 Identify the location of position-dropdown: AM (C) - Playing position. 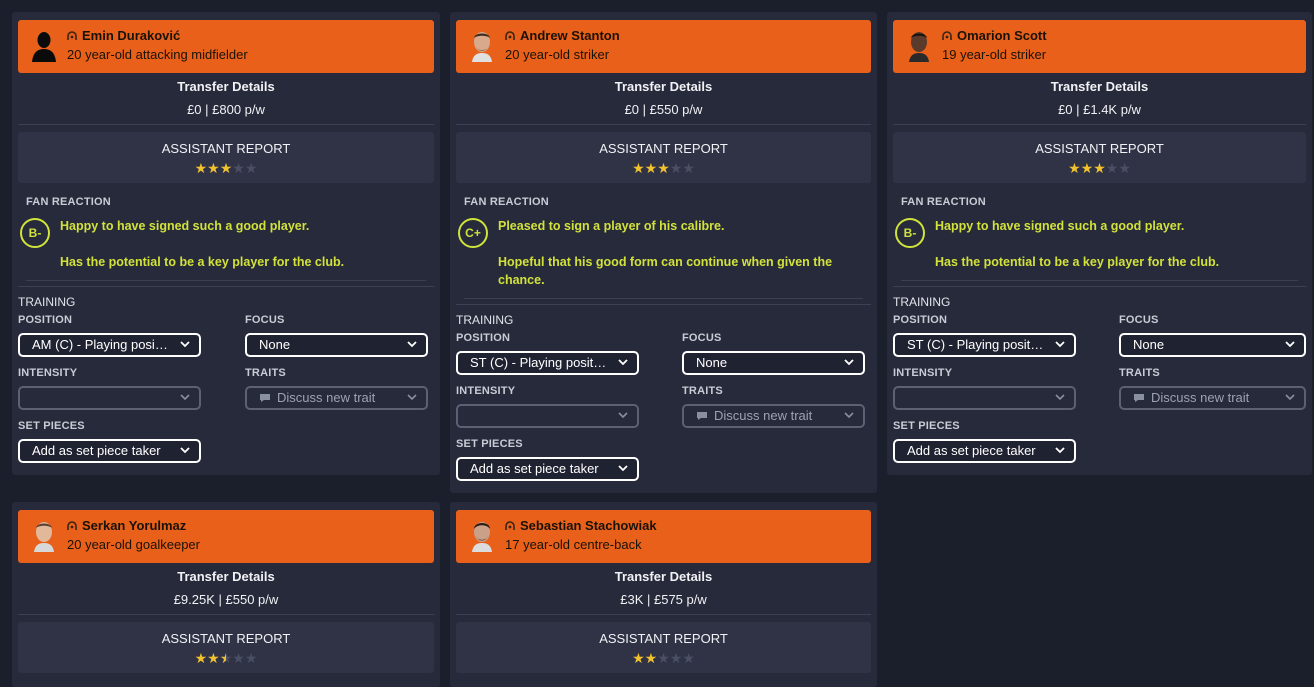
(109, 345).